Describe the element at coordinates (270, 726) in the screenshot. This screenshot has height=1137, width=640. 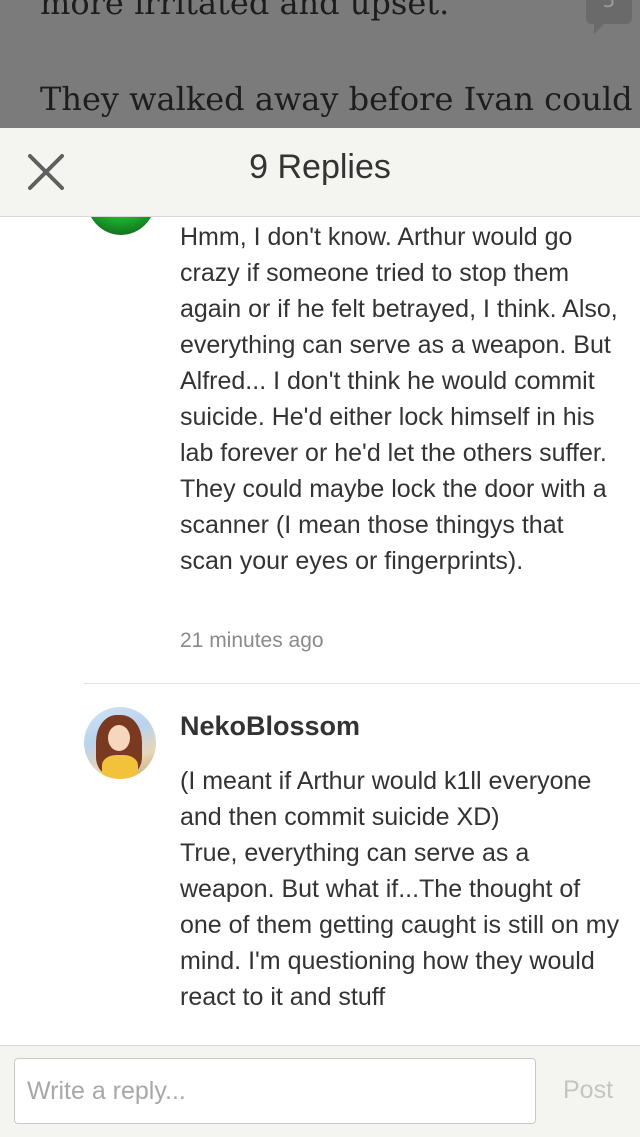
I see `reply-author: NekoBlossom` at that location.